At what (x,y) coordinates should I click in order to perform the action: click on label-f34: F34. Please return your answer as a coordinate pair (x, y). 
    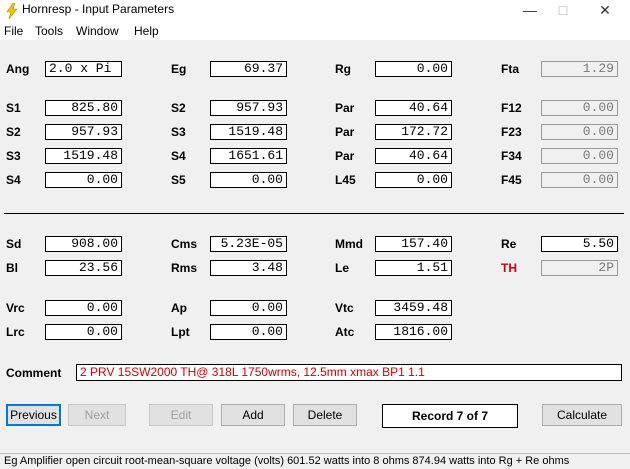
    Looking at the image, I should click on (511, 156).